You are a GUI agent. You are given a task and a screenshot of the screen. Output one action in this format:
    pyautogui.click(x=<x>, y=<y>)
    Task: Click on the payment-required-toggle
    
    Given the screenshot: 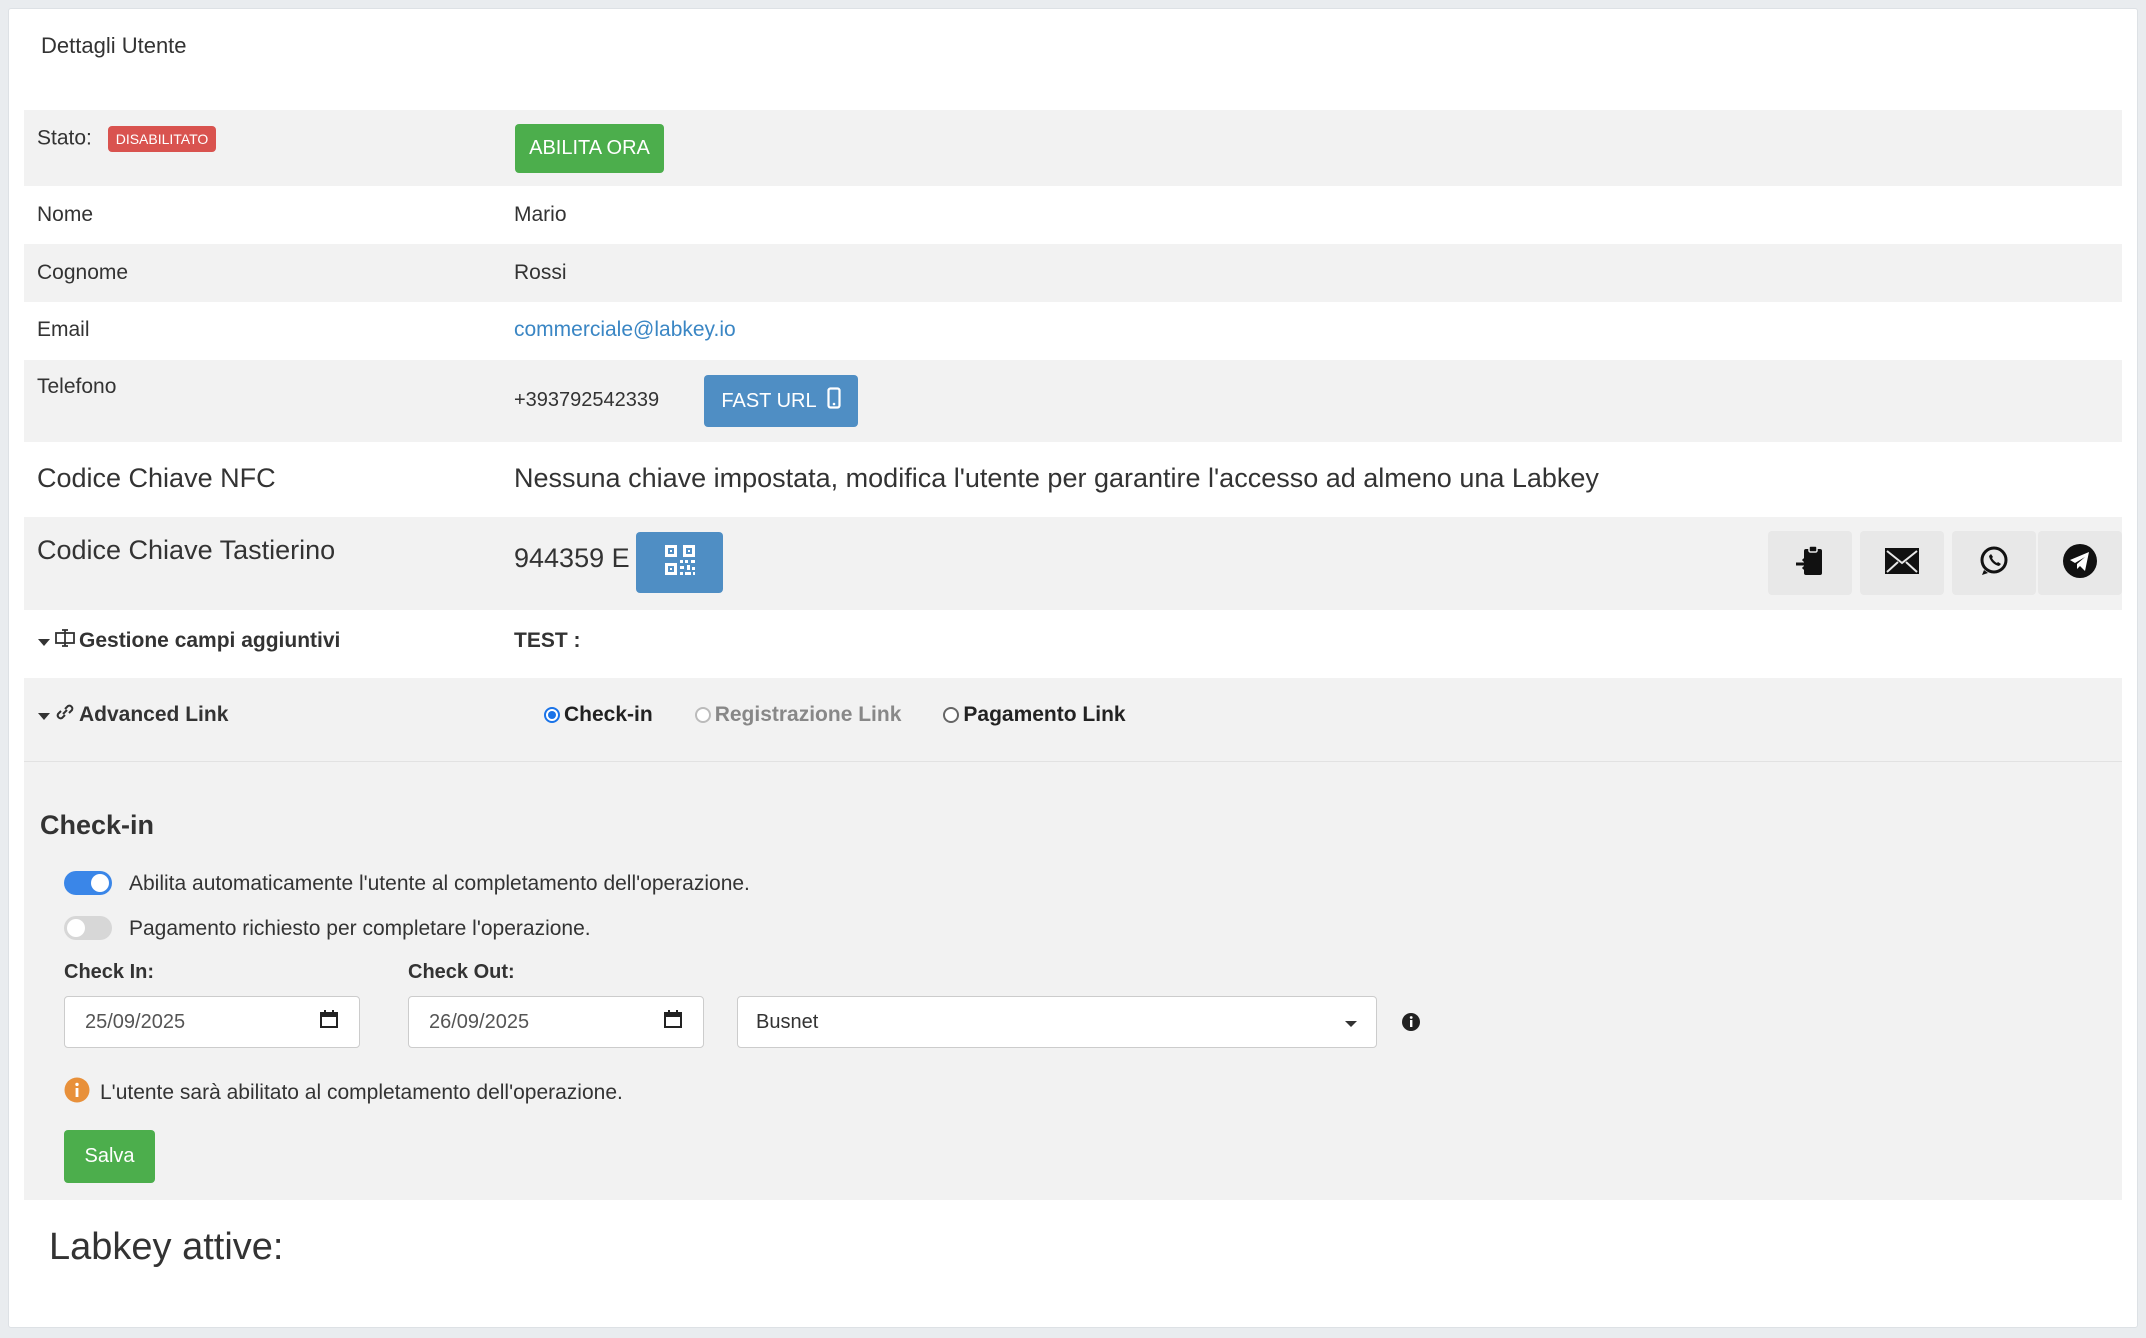 What is the action you would take?
    pyautogui.click(x=88, y=928)
    